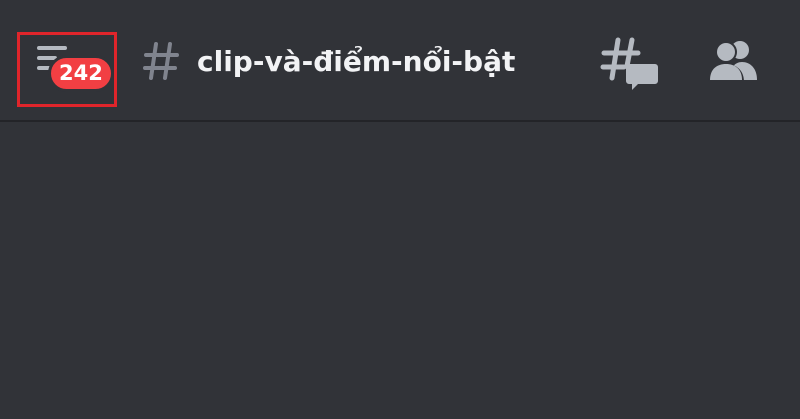  Describe the element at coordinates (356, 61) in the screenshot. I see `channel-name: clip-và-điểm-nổi-bật` at that location.